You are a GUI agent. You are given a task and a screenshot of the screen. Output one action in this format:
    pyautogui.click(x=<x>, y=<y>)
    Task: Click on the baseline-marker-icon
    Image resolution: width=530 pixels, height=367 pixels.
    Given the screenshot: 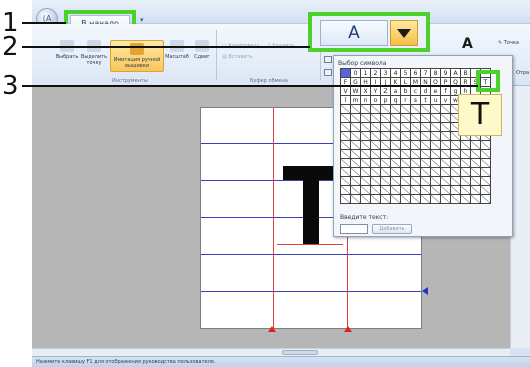 What is the action you would take?
    pyautogui.click(x=425, y=291)
    